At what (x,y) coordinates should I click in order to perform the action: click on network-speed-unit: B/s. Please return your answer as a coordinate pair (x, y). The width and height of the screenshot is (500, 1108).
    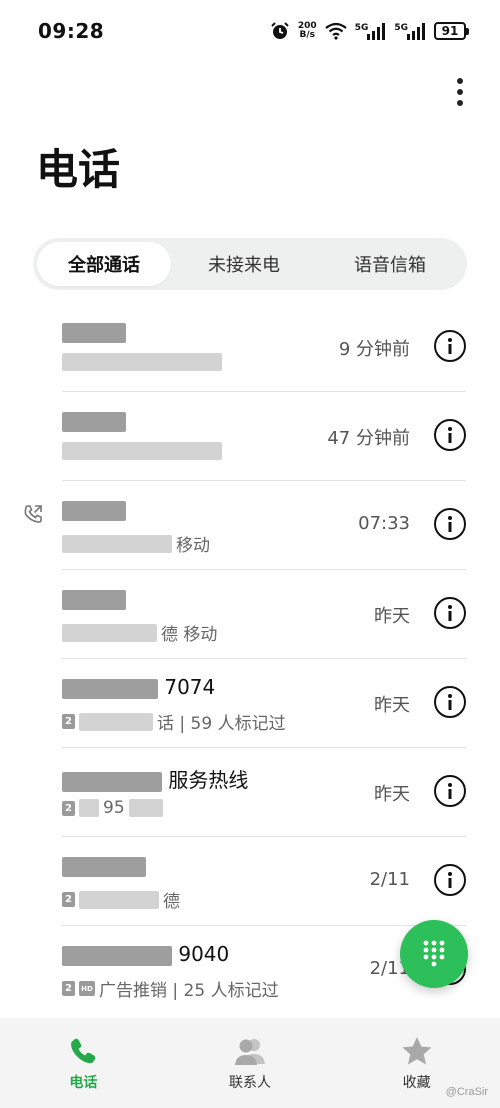
    Looking at the image, I should click on (307, 35).